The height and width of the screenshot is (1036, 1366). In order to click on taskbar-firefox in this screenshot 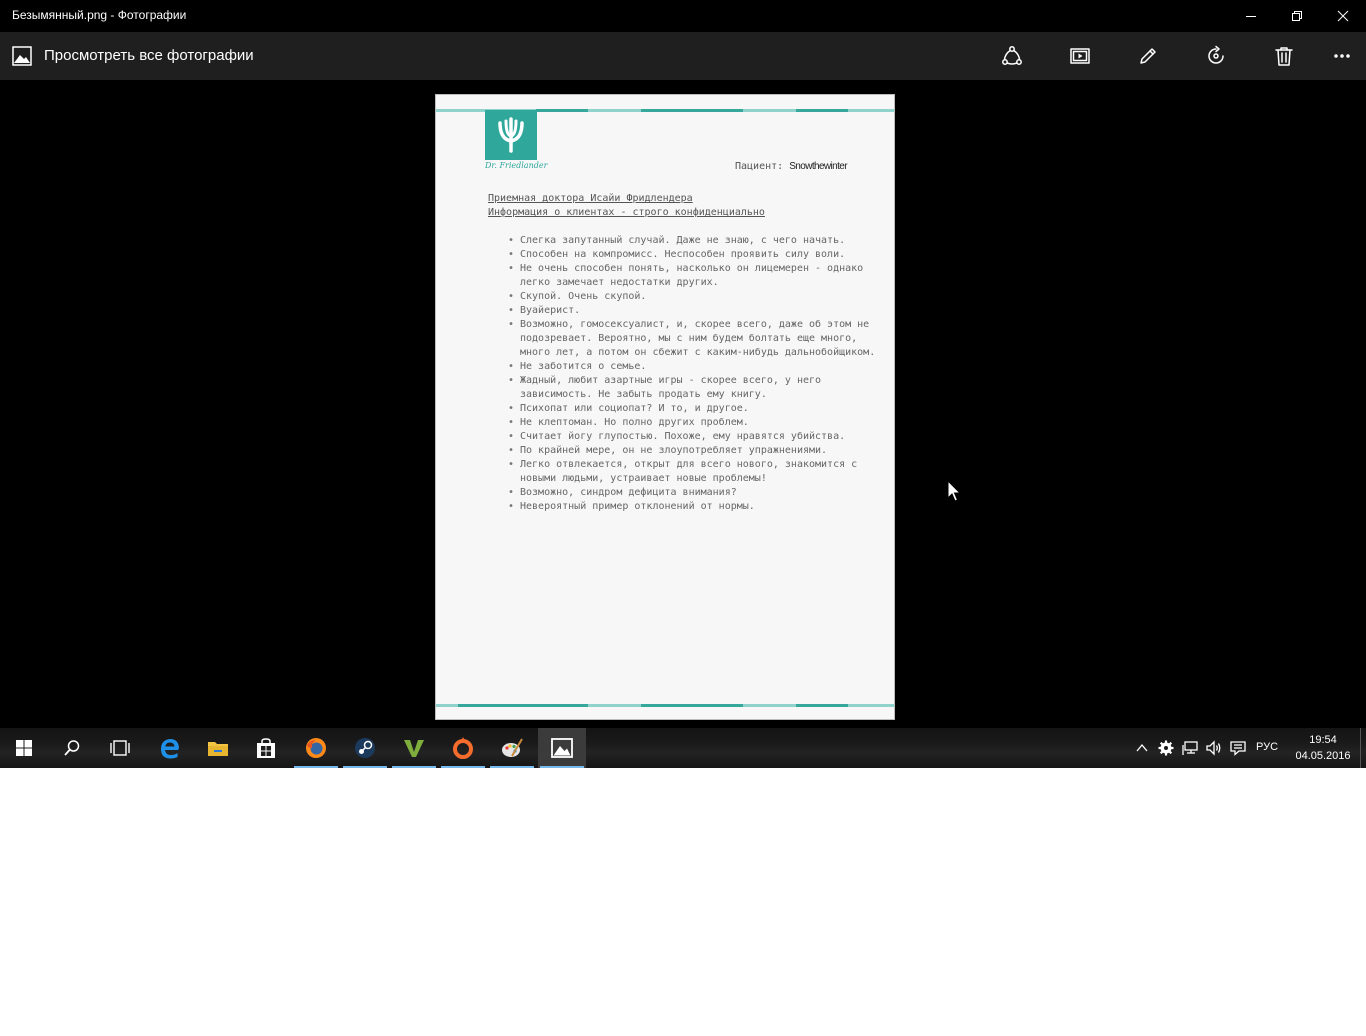, I will do `click(316, 748)`.